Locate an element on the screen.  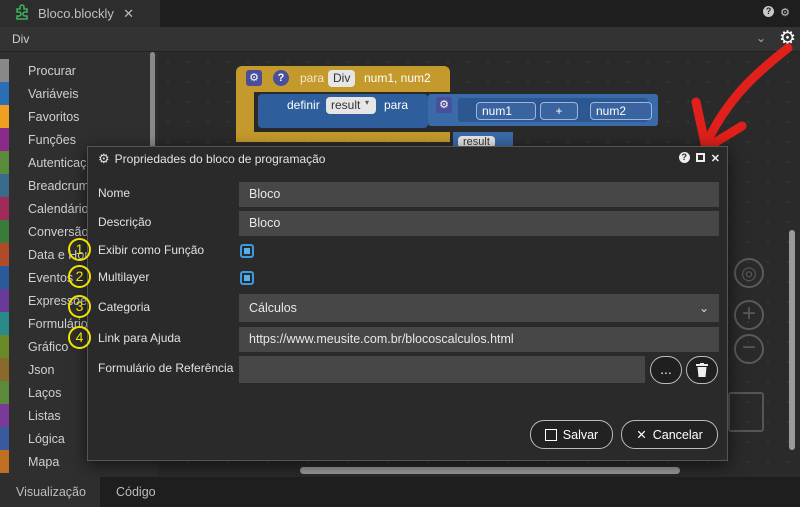
component-bar: Div ⌄ ⚙ is located at coordinates (400, 39).